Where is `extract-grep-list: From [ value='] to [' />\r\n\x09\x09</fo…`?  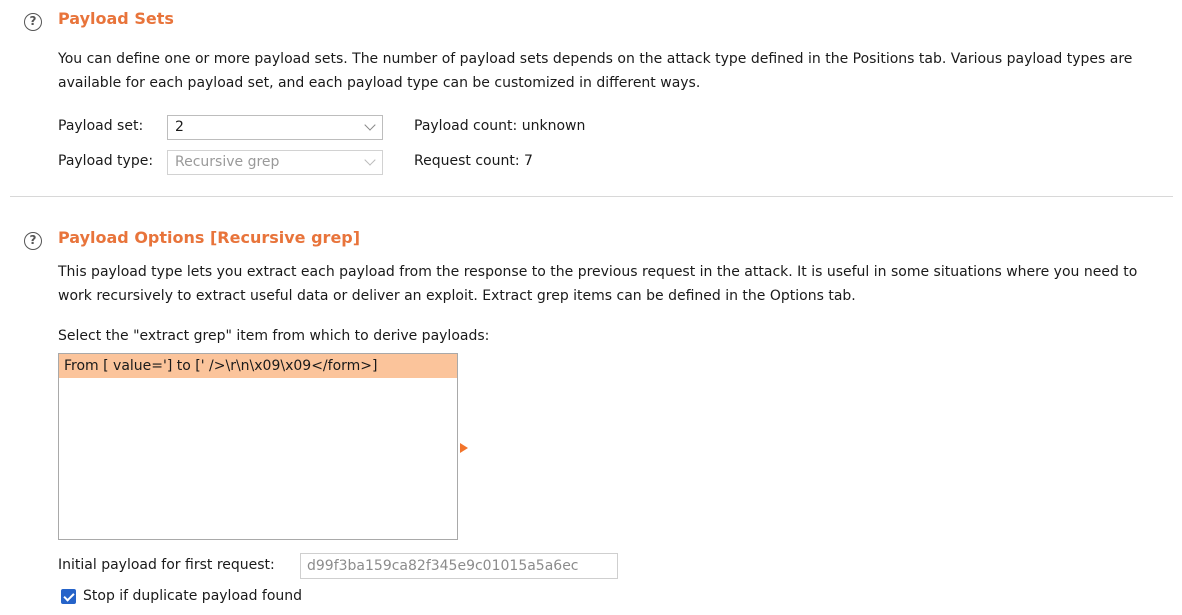
extract-grep-list: From [ value='] to [' />\r\n\x09\x09</fo… is located at coordinates (258, 446).